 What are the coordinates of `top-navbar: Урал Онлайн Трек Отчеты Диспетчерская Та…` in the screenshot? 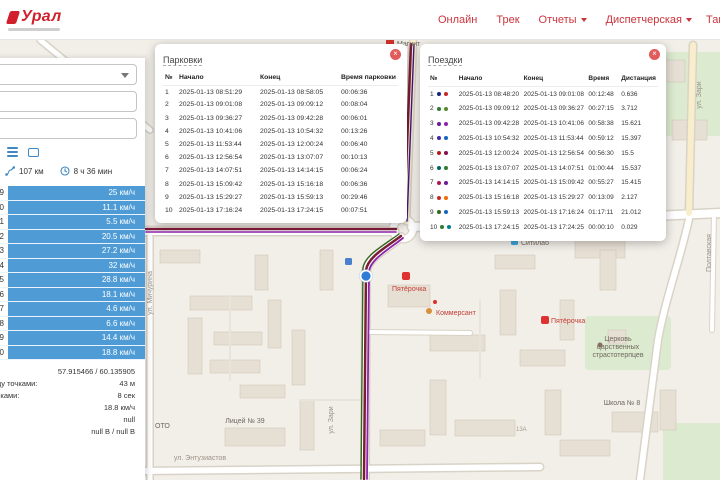 It's located at (360, 20).